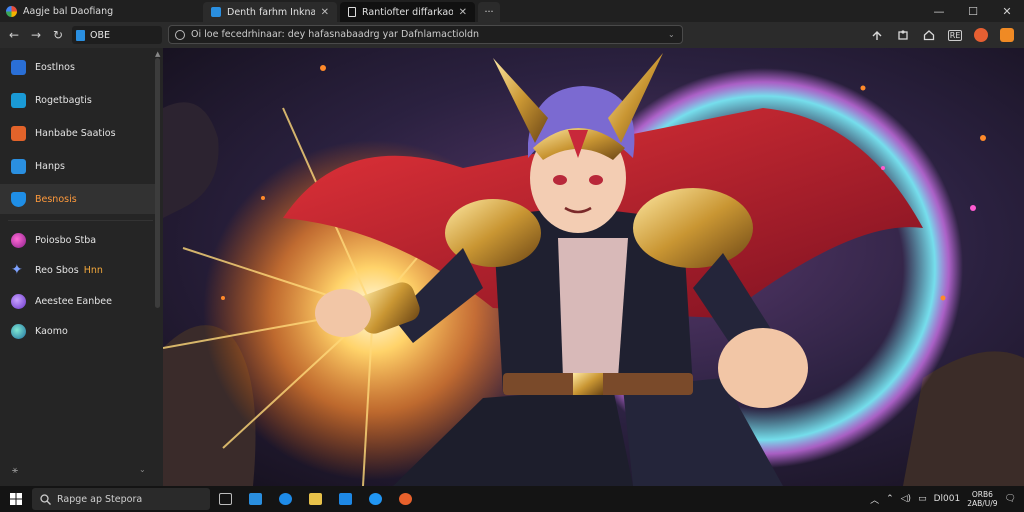 This screenshot has width=1024, height=512. I want to click on grid-icon, so click(18, 133).